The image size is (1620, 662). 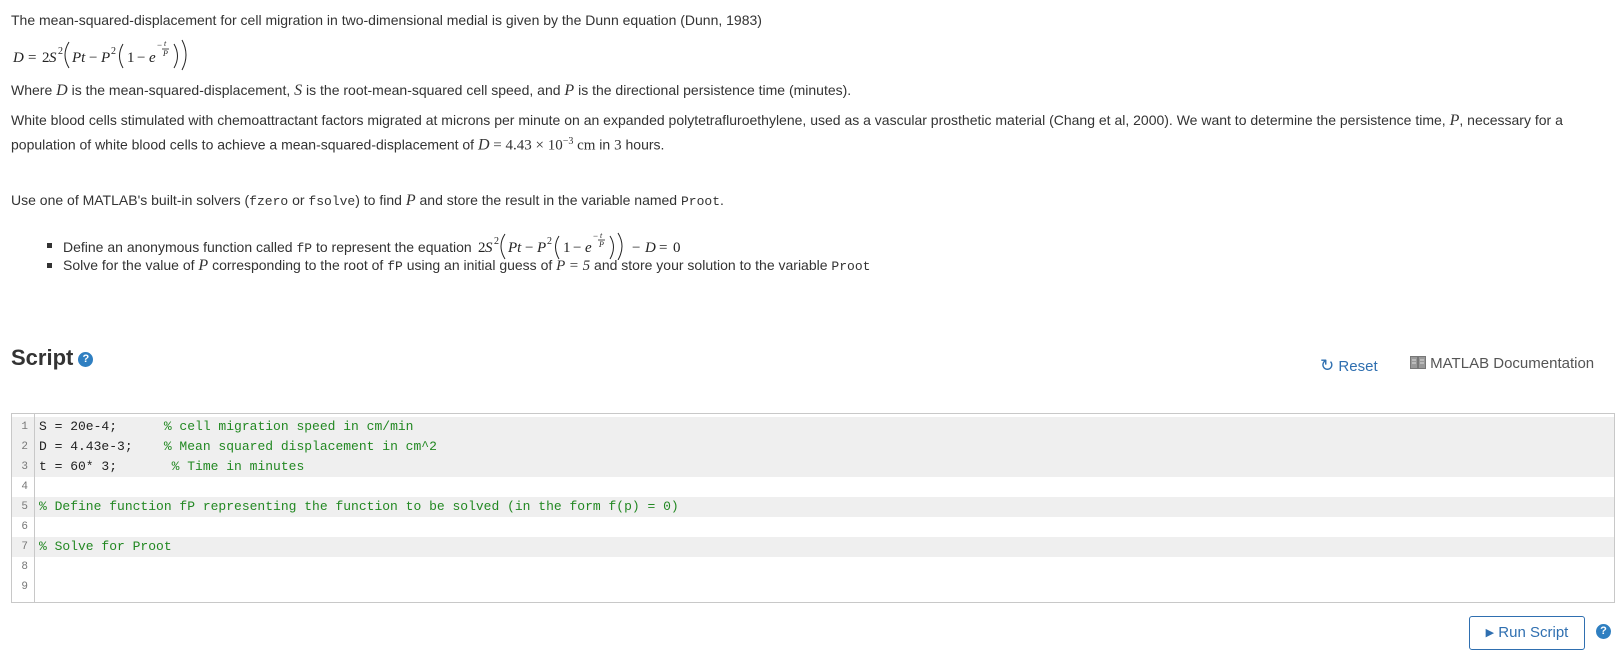 What do you see at coordinates (1512, 363) in the screenshot?
I see `matlab-documentation-label: MATLAB Documentation` at bounding box center [1512, 363].